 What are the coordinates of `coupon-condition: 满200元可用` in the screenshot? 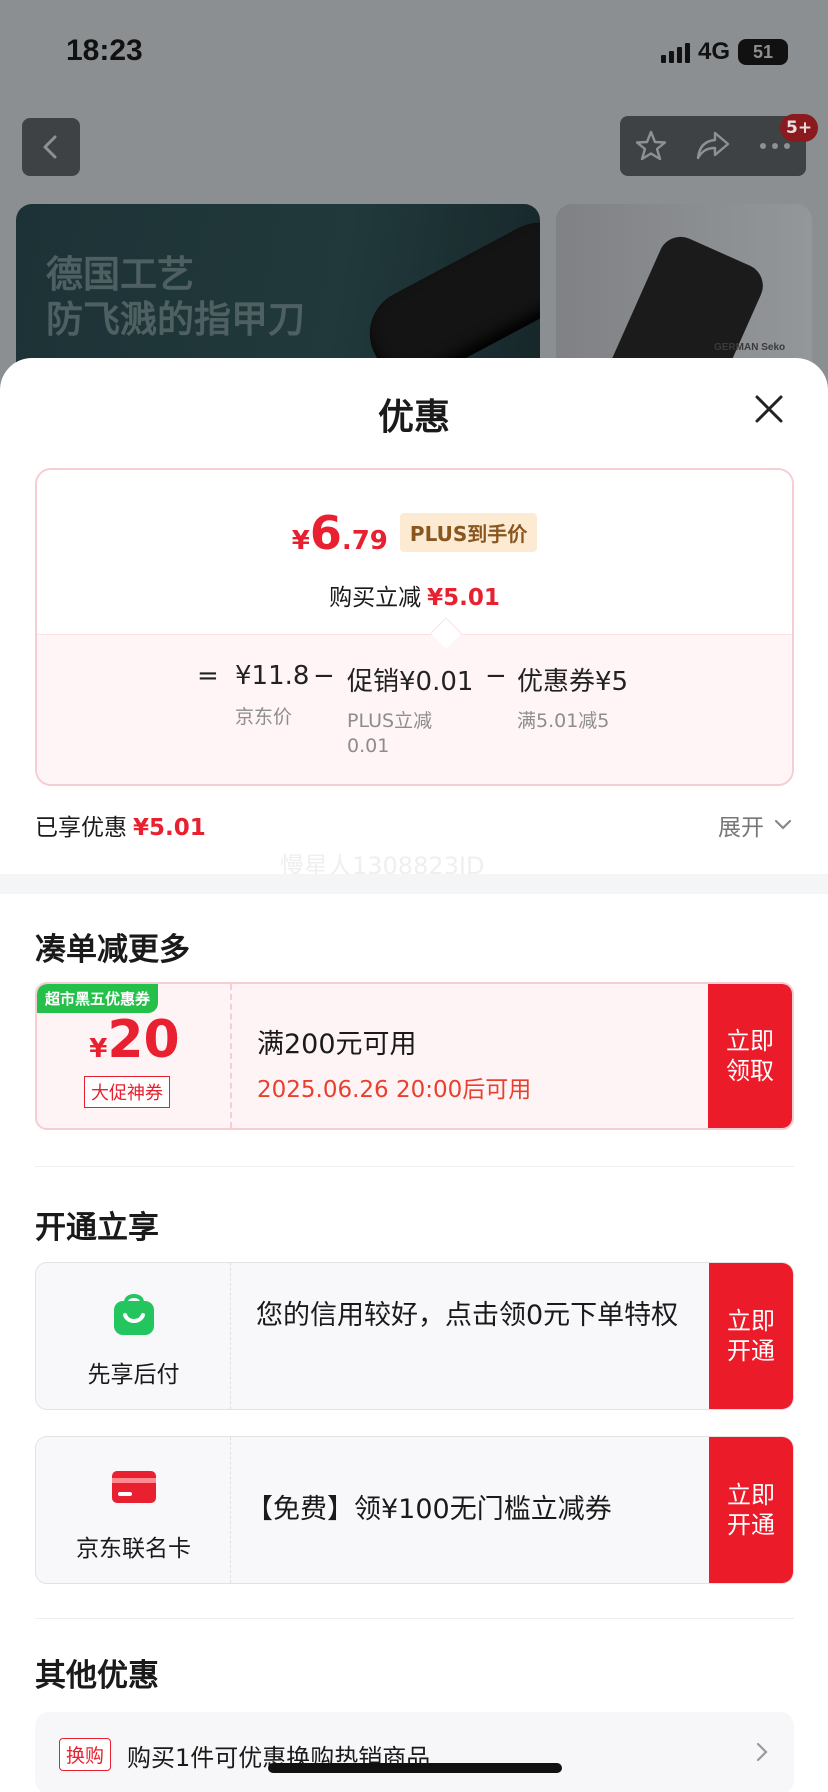 It's located at (337, 1044).